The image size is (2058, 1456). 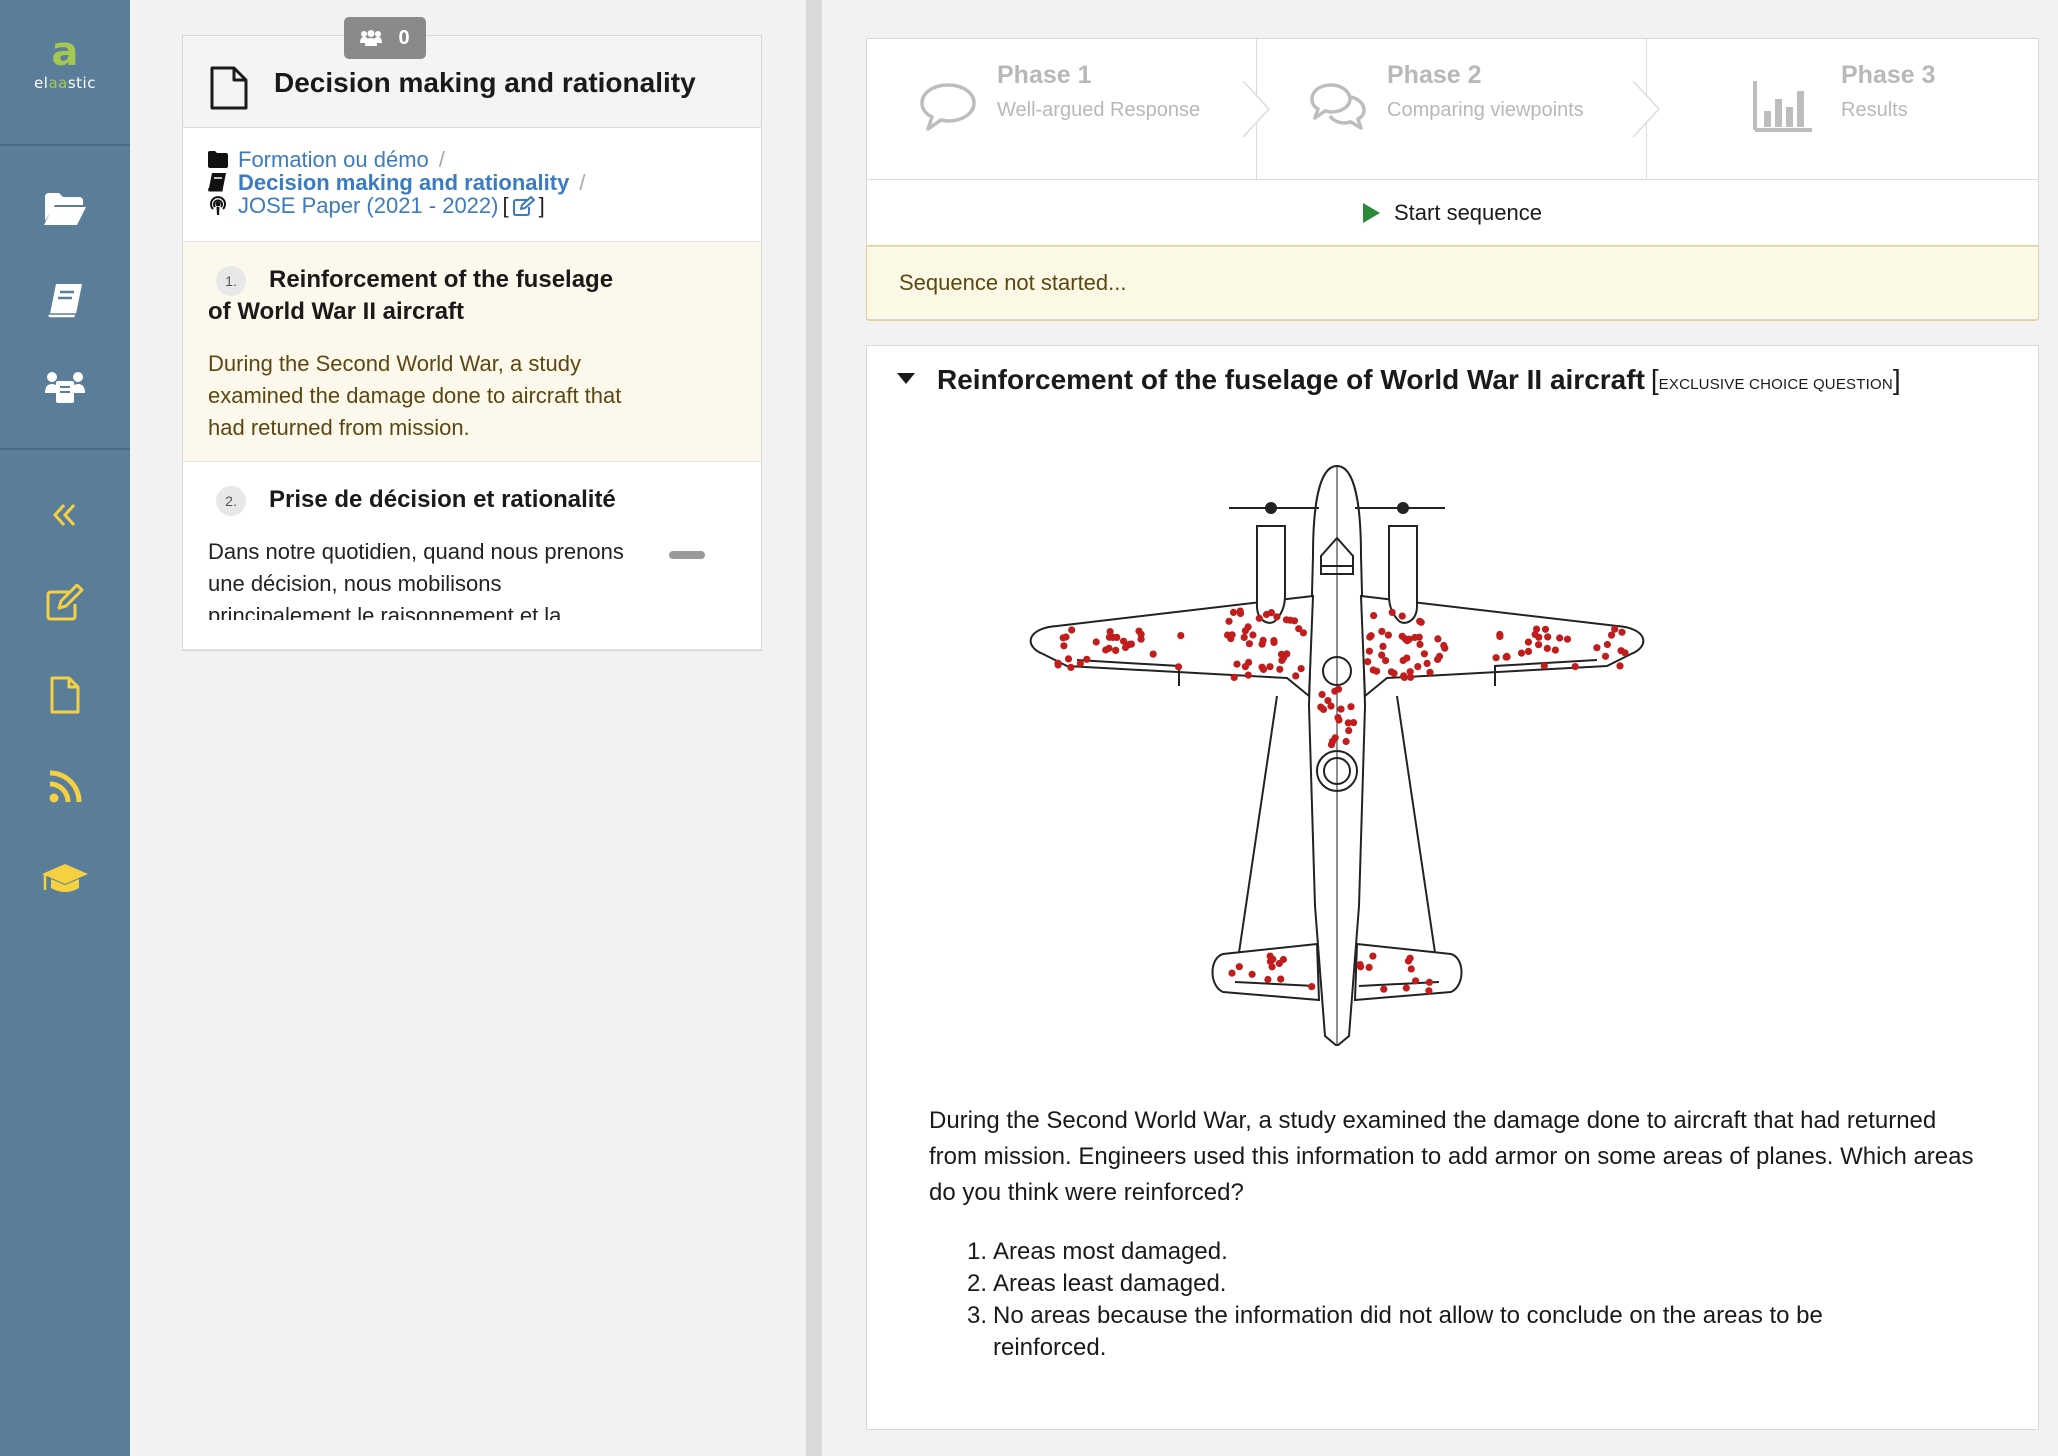 What do you see at coordinates (1775, 379) in the screenshot?
I see `question-type: [Exclusive choice question]` at bounding box center [1775, 379].